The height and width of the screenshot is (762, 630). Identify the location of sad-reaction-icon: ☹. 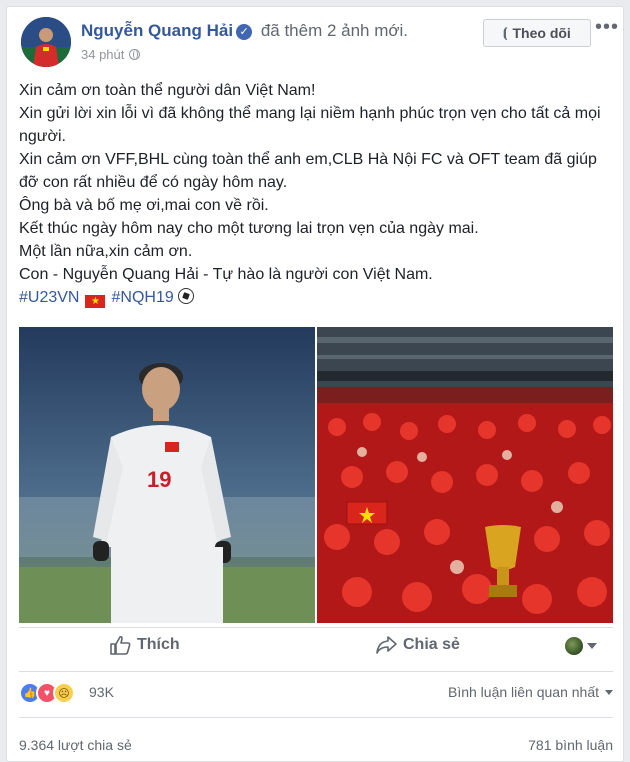
(64, 693).